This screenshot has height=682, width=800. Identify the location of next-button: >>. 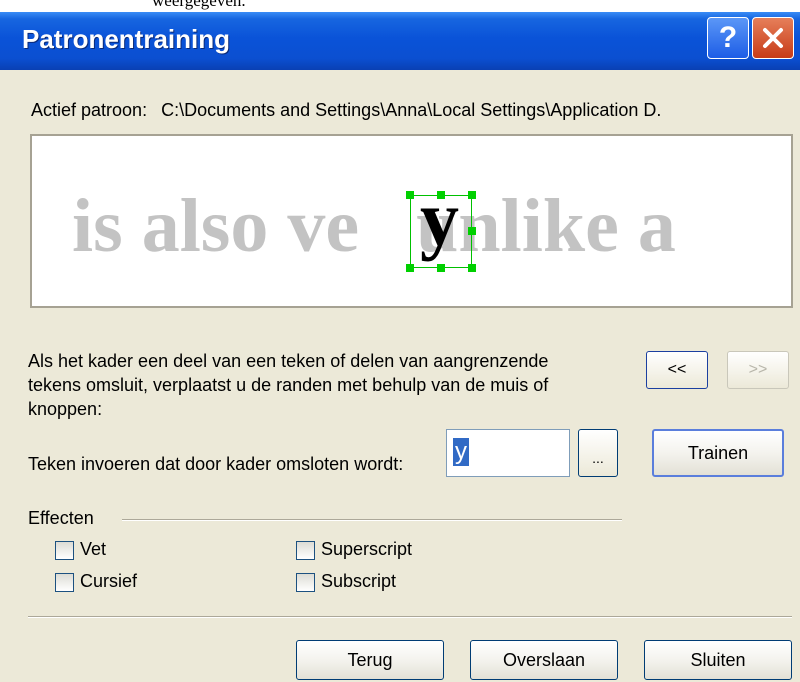
(758, 370).